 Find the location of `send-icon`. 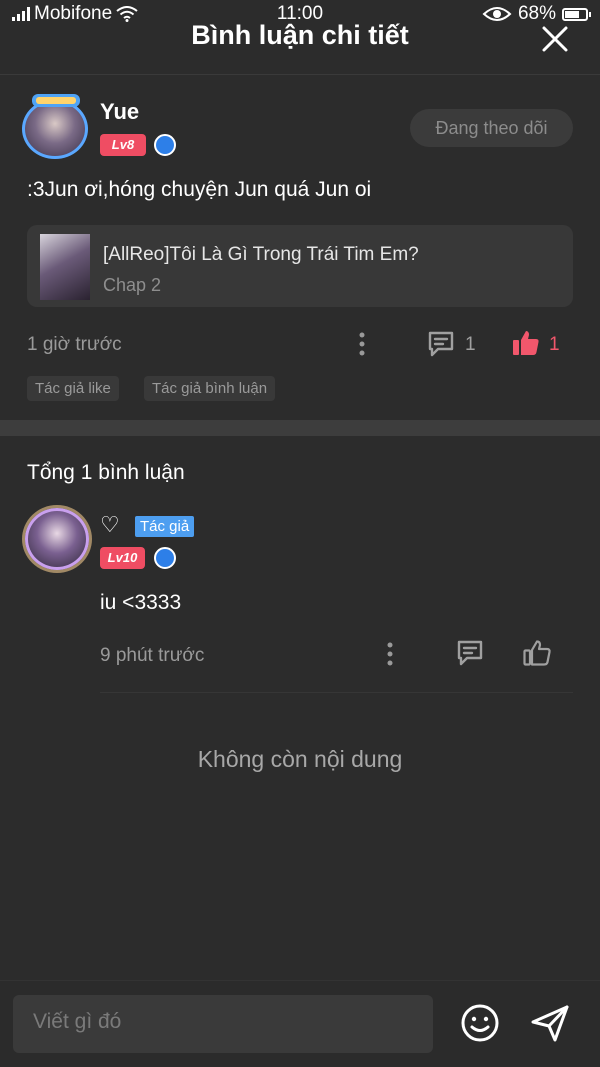

send-icon is located at coordinates (550, 1023).